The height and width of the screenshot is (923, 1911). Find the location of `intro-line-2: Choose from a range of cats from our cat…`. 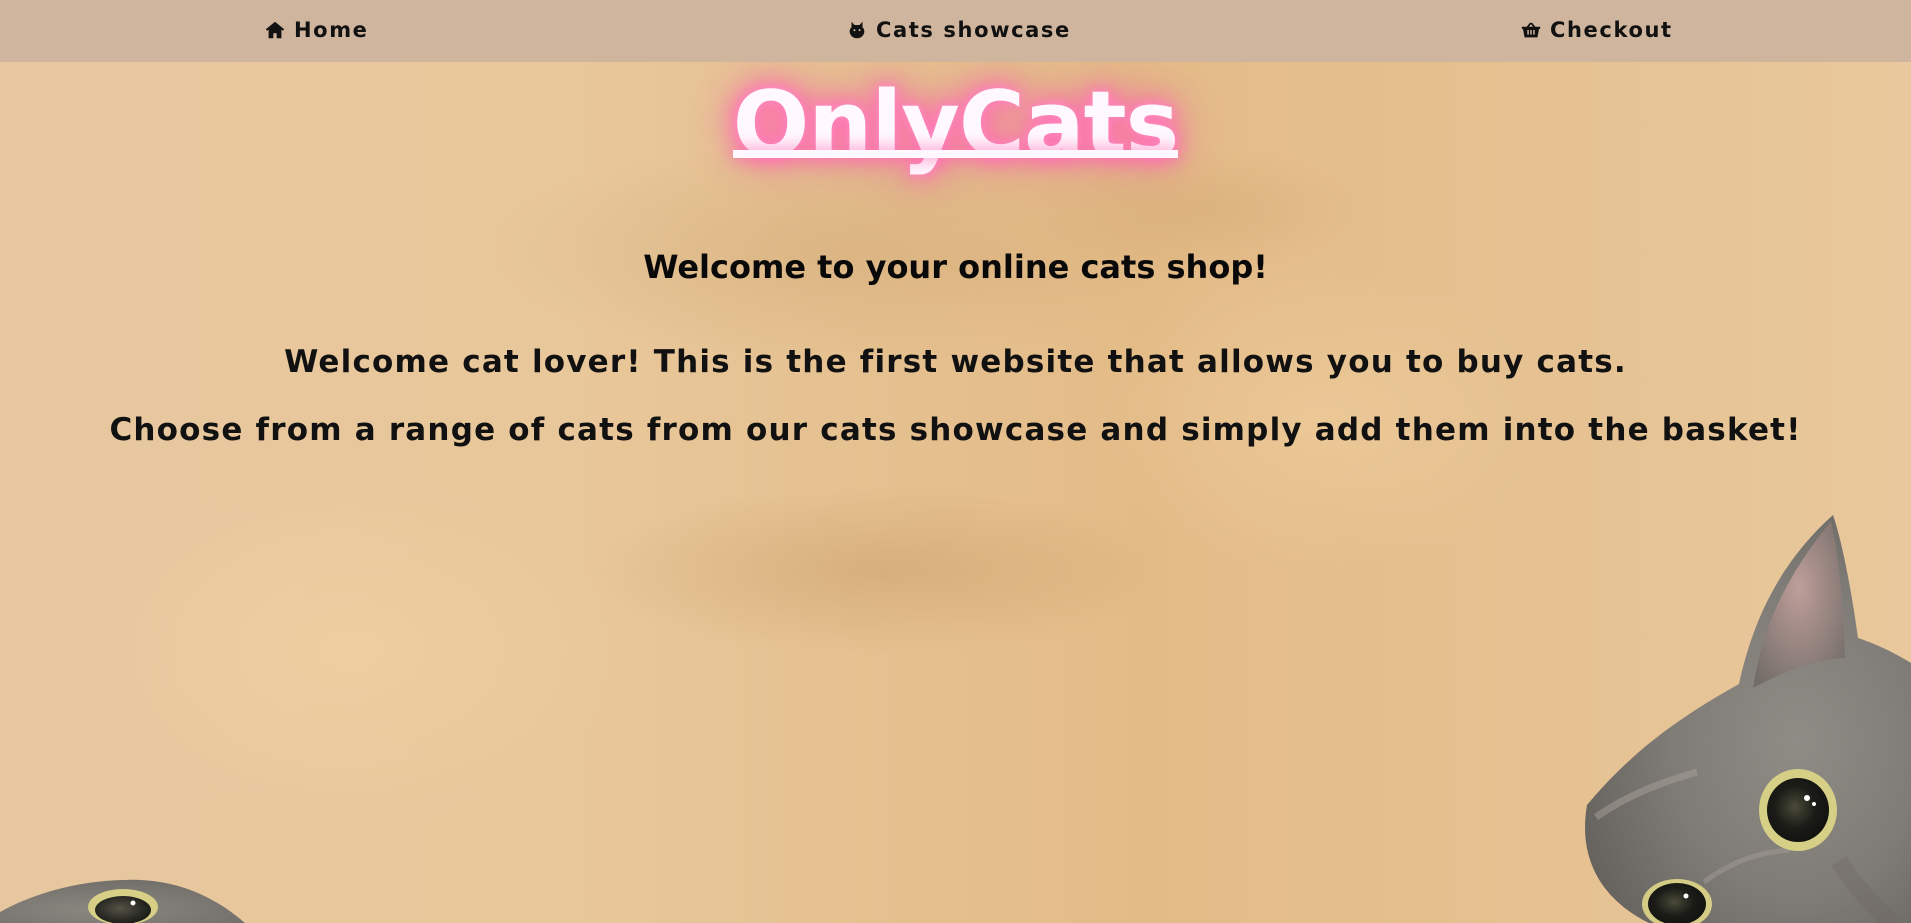

intro-line-2: Choose from a range of cats from our cat… is located at coordinates (955, 430).